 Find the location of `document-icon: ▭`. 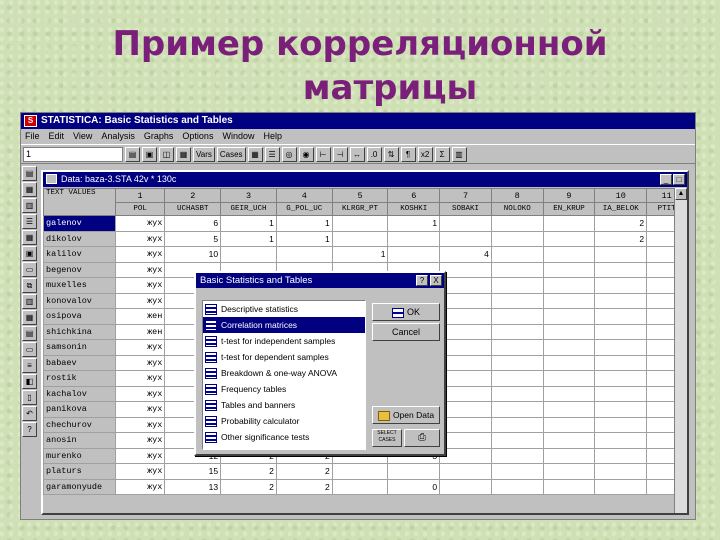

document-icon: ▭ is located at coordinates (29, 269).